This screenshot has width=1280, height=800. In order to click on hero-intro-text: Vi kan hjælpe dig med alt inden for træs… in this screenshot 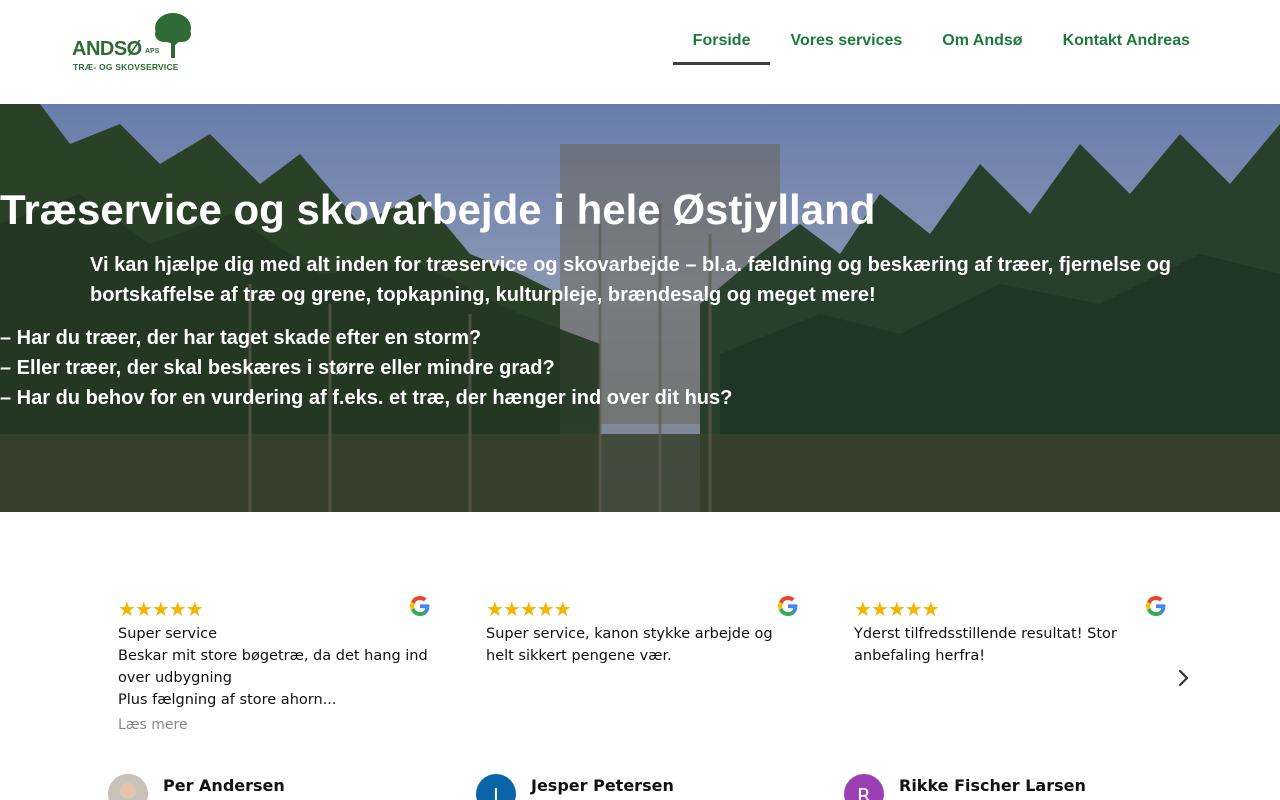, I will do `click(631, 280)`.